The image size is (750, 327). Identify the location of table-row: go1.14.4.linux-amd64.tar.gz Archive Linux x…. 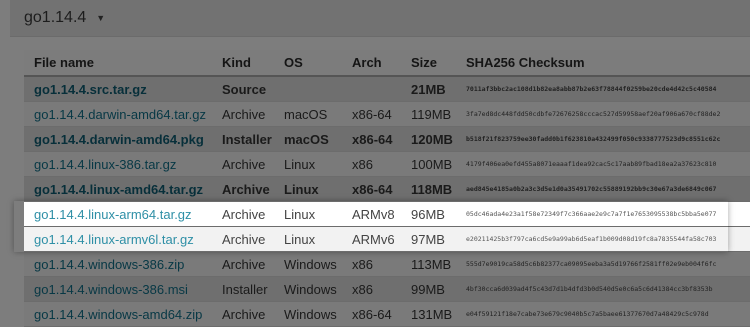
(387, 189).